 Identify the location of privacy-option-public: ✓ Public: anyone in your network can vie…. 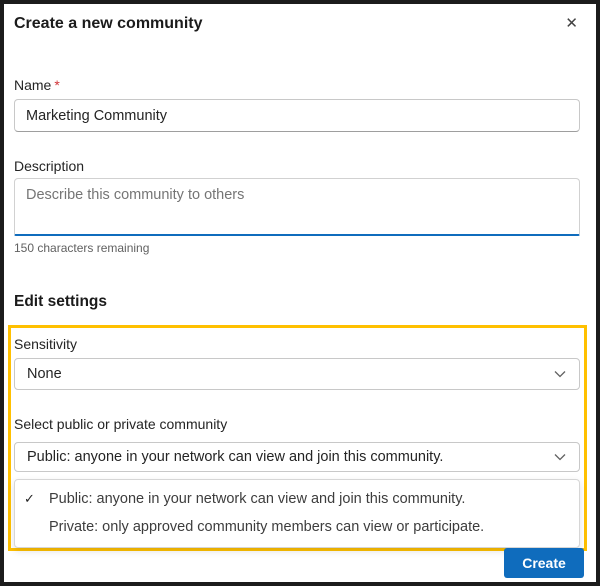
(297, 499).